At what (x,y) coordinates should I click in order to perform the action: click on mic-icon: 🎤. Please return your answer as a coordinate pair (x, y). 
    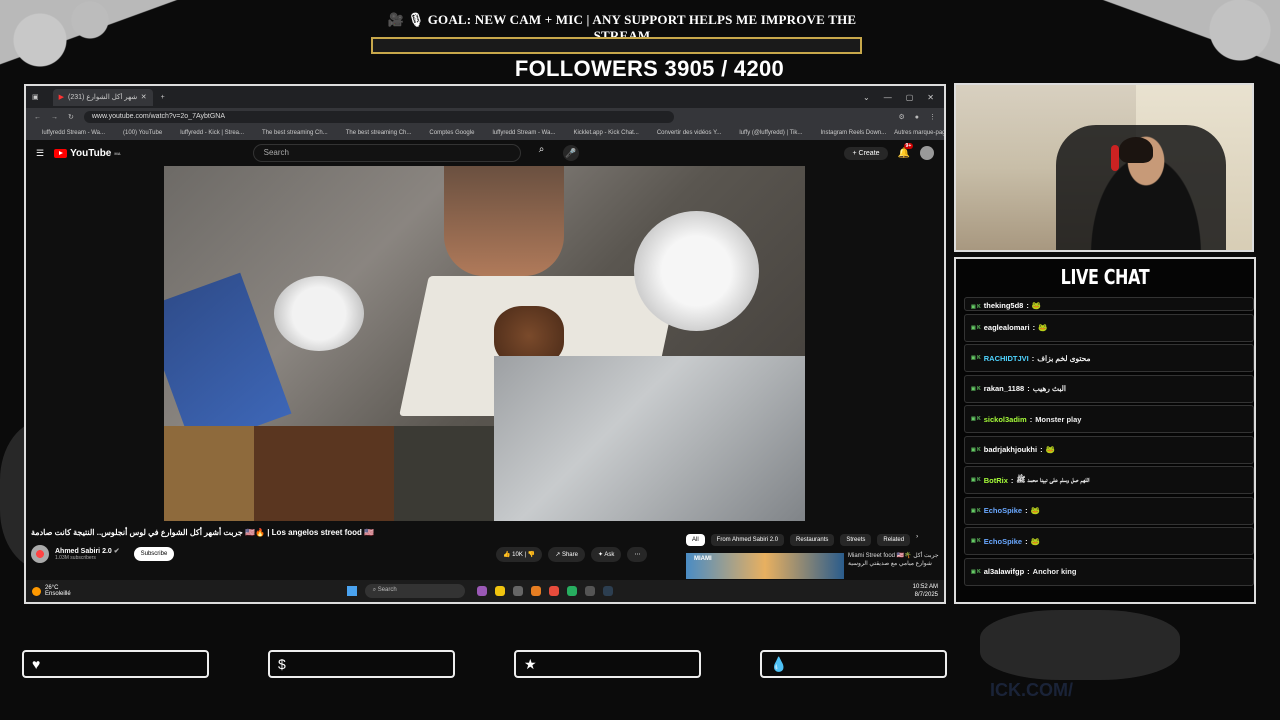
    Looking at the image, I should click on (570, 153).